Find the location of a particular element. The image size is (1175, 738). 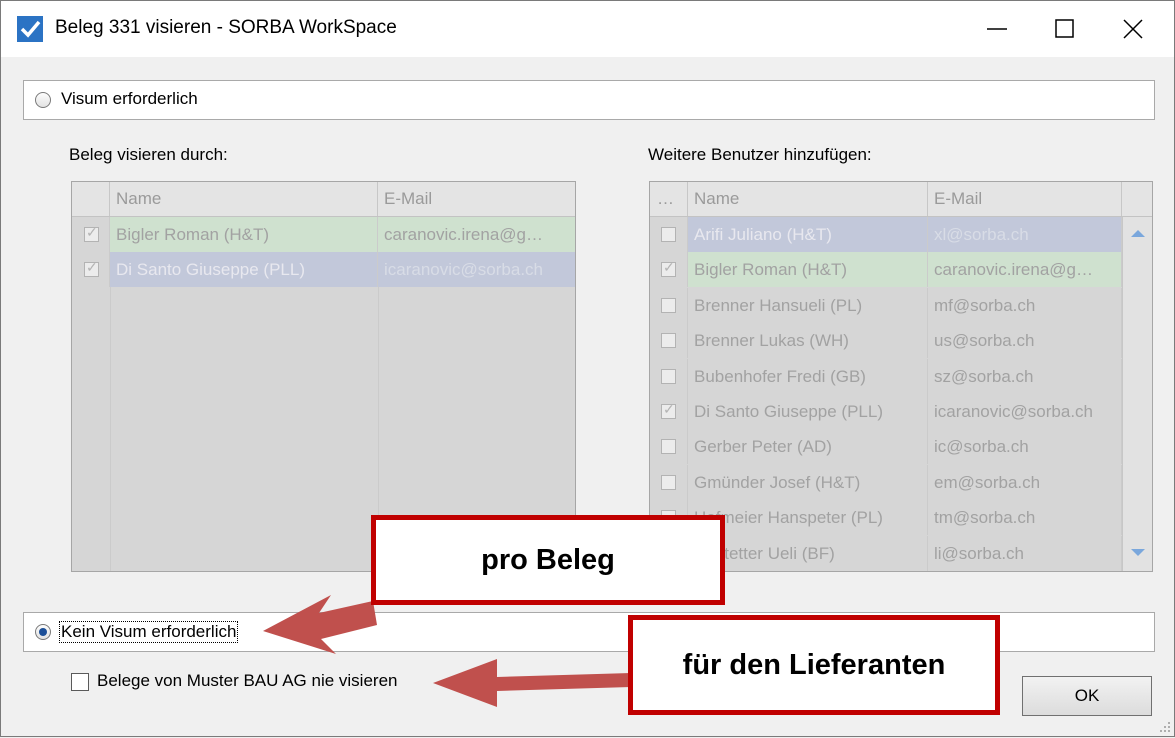

table-row: Brenner Lukas (WH) us@sorba.ch is located at coordinates (886, 341).